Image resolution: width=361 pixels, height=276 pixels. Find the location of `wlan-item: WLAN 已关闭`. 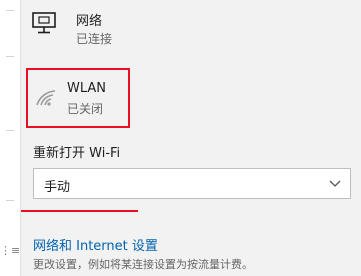

wlan-item: WLAN 已关闭 is located at coordinates (78, 98).